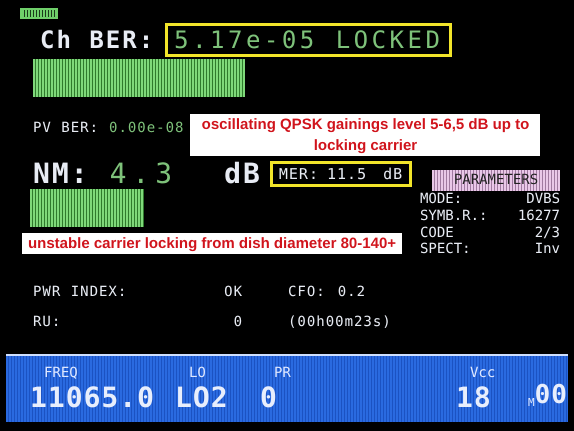 The height and width of the screenshot is (431, 574). Describe the element at coordinates (98, 40) in the screenshot. I see `ch-ber-label: Ch BER:` at that location.